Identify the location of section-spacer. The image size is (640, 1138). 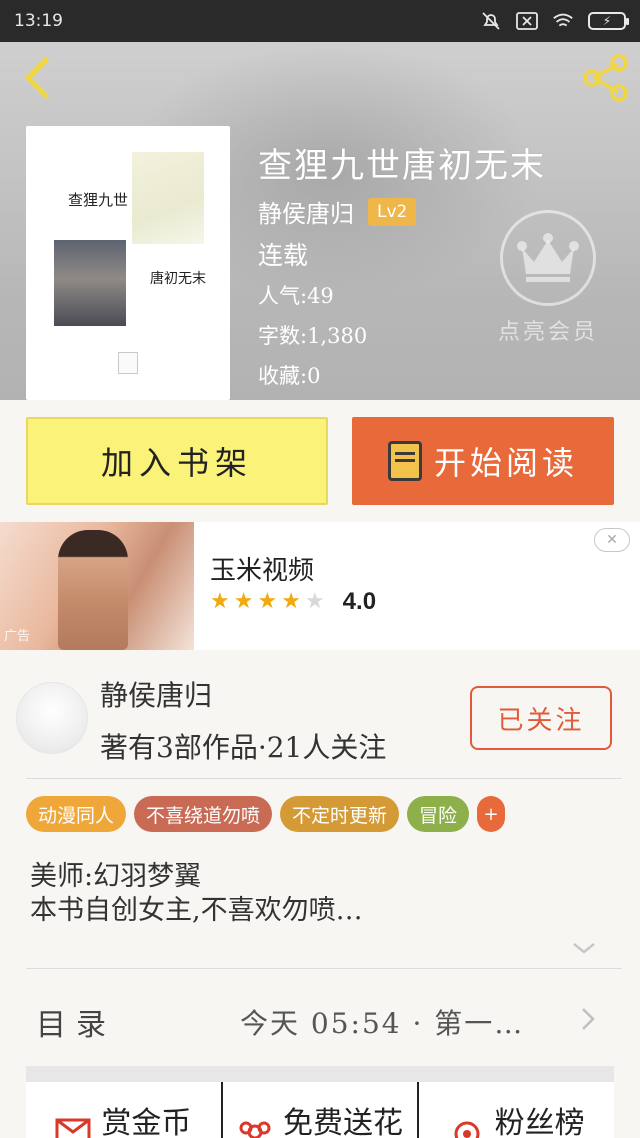
(320, 1074).